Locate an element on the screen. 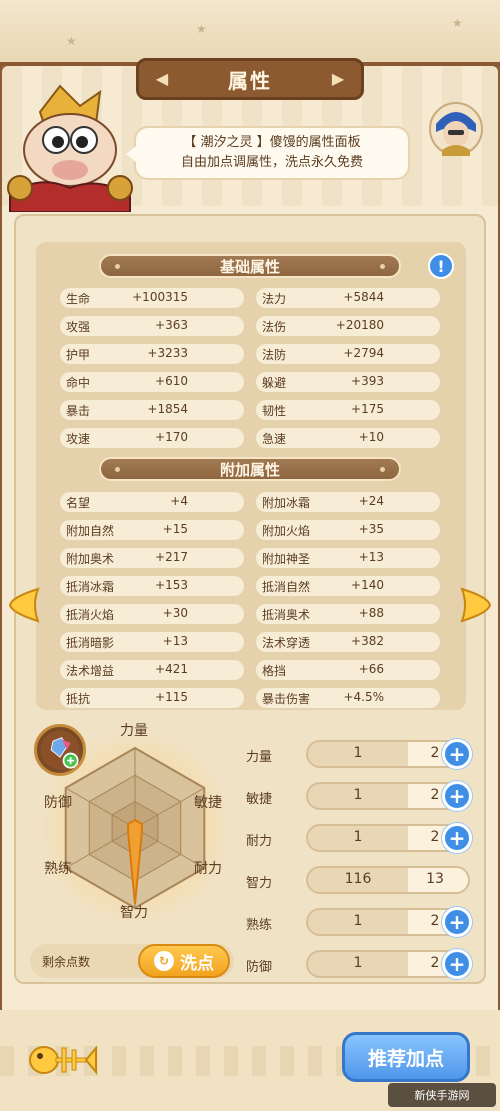  wash-points-label: 洗点 is located at coordinates (197, 963).